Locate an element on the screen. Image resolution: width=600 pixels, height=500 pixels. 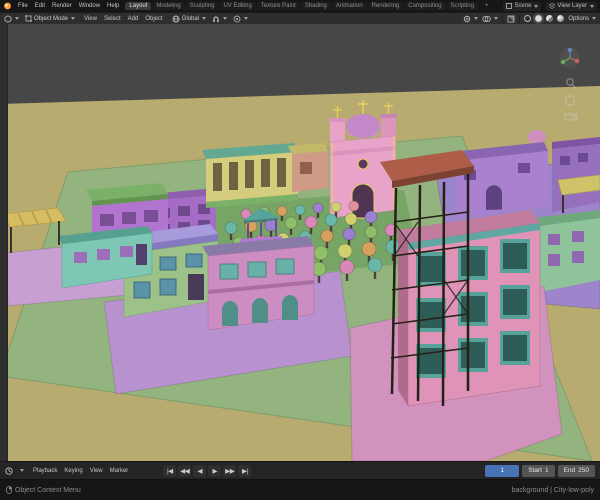
viewport-header-right: Options is located at coordinates (529, 18).